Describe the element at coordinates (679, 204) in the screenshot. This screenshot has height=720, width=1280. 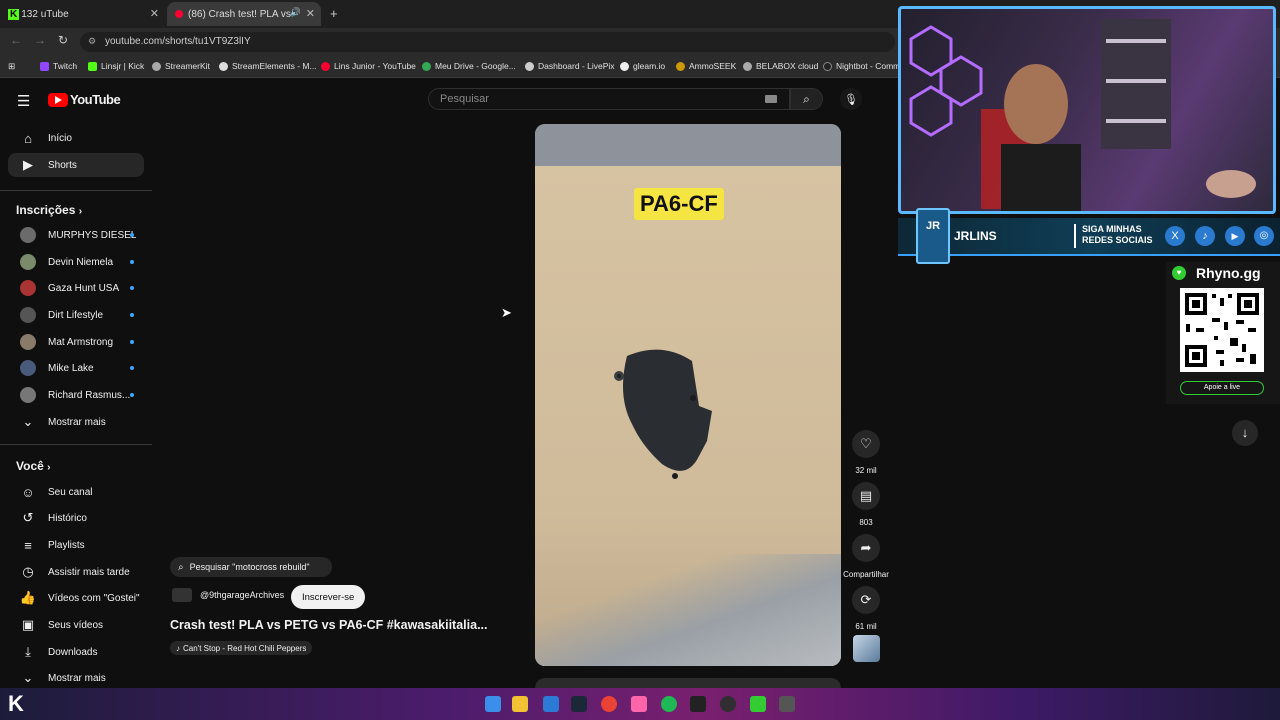
I see `video-label: PA6-CF` at that location.